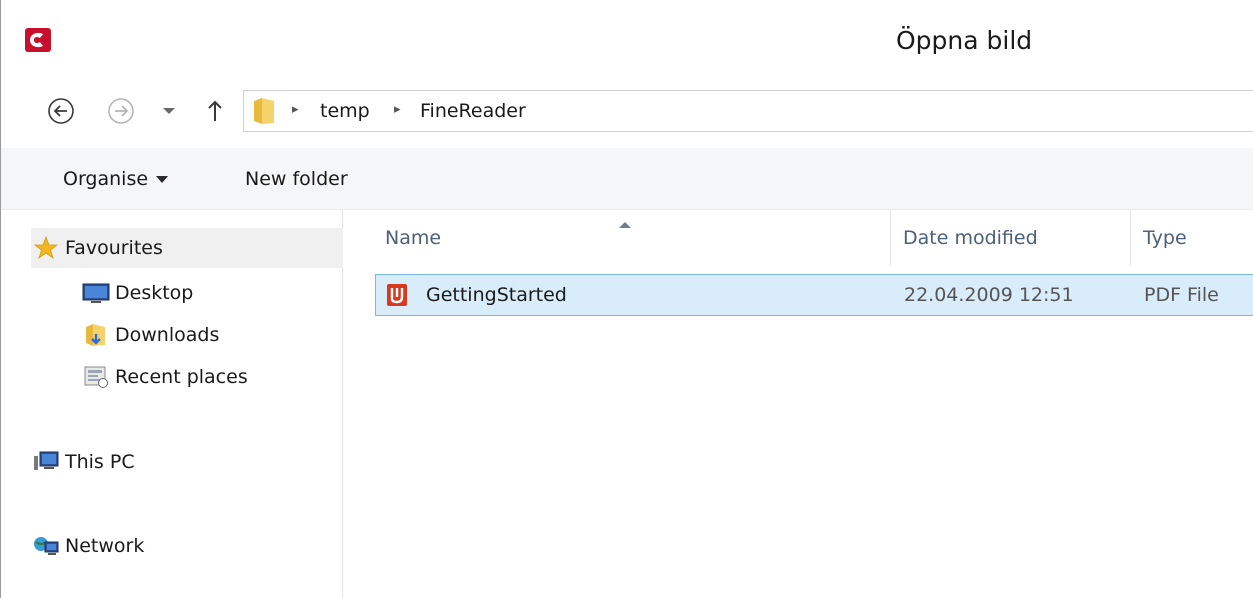 Image resolution: width=1253 pixels, height=598 pixels. I want to click on forward-arrow-icon, so click(121, 111).